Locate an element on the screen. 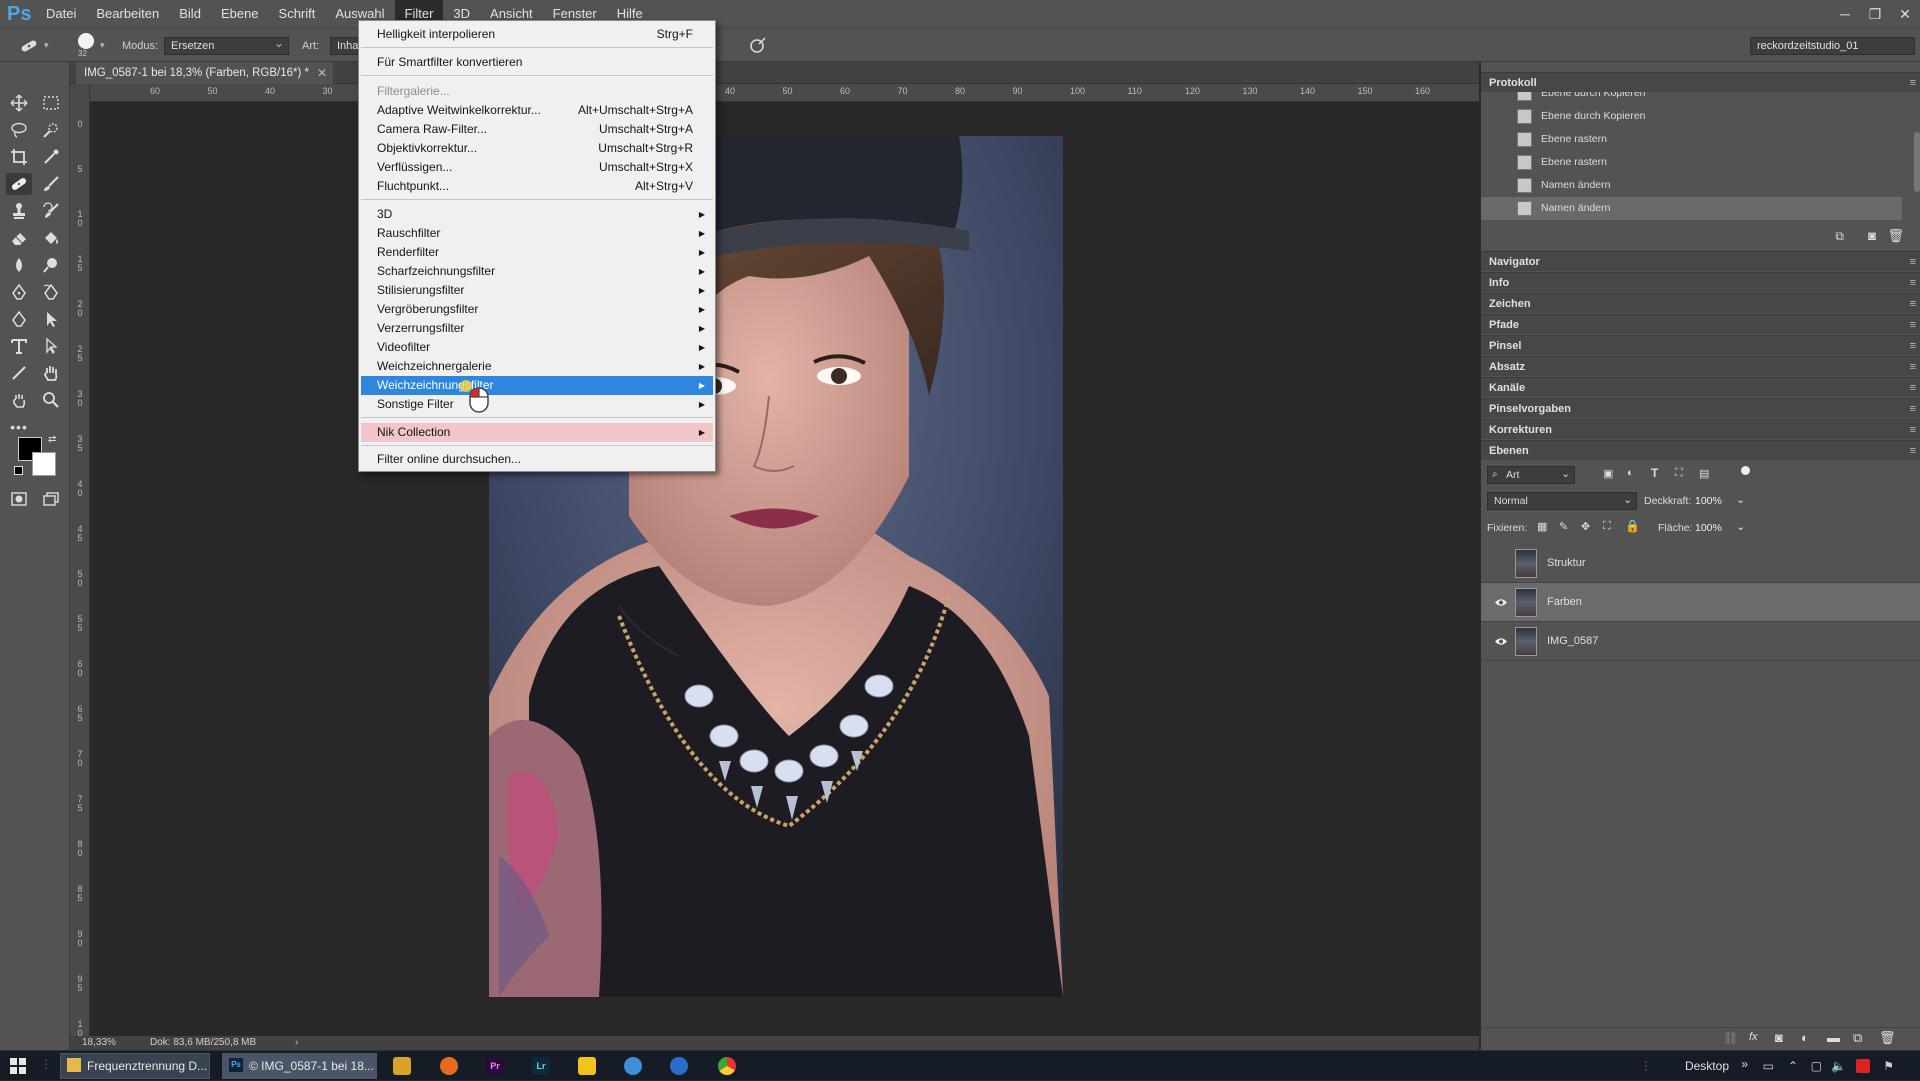 Image resolution: width=1920 pixels, height=1081 pixels. menu-item-verzerrungsfilter: Verzerrungsfilter ▶ is located at coordinates (537, 328).